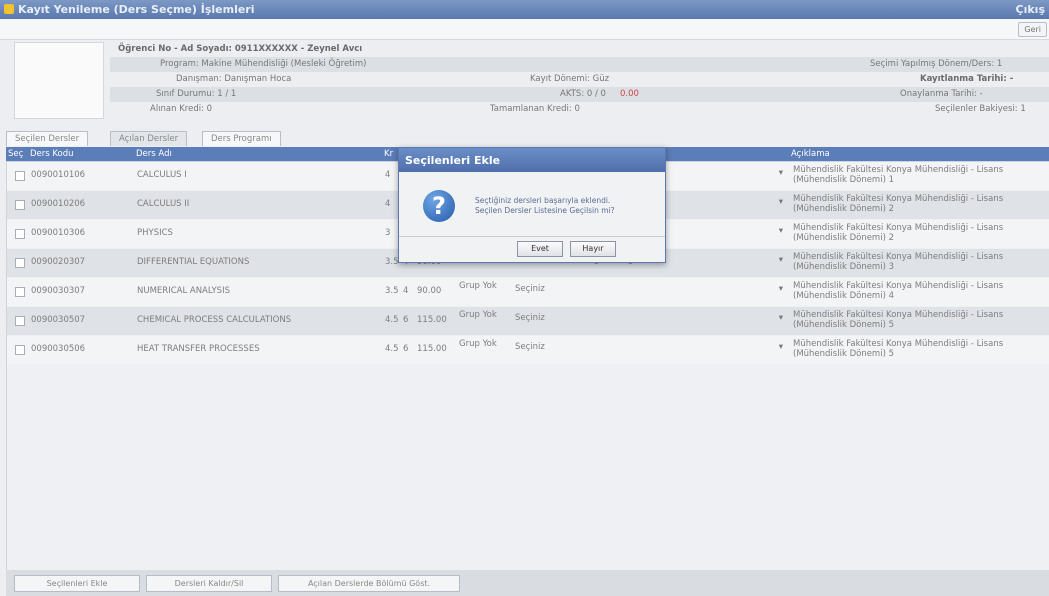 This screenshot has width=1049, height=596. What do you see at coordinates (58, 291) in the screenshot?
I see `course-code: 0090030307` at bounding box center [58, 291].